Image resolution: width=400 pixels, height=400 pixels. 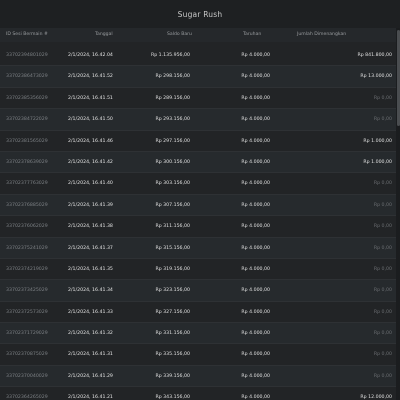 What do you see at coordinates (27, 376) in the screenshot?
I see `session-id-cell: 33702370040029` at bounding box center [27, 376].